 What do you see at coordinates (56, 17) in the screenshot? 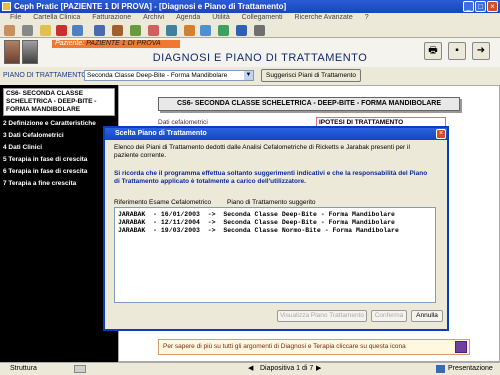
I see `menu-cartella-clinica: Cartella Clinica` at bounding box center [56, 17].